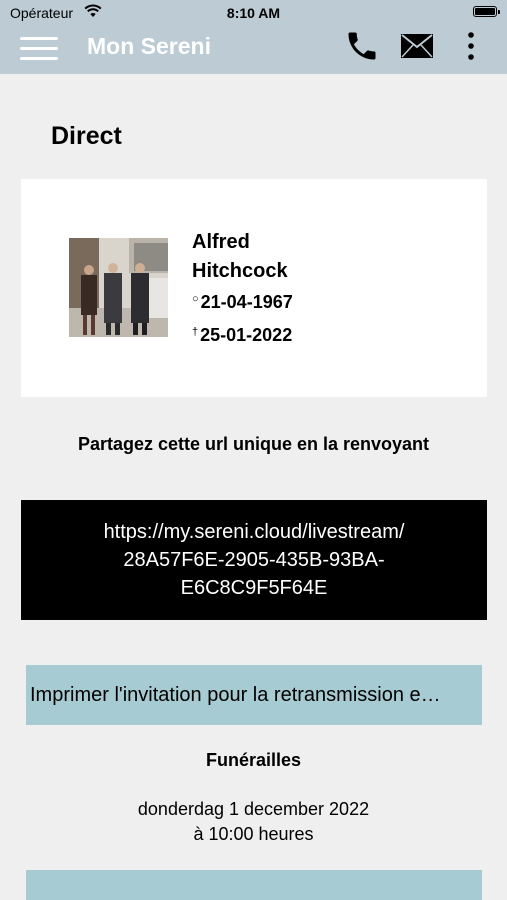  Describe the element at coordinates (471, 46) in the screenshot. I see `vertical-dots-icon` at that location.